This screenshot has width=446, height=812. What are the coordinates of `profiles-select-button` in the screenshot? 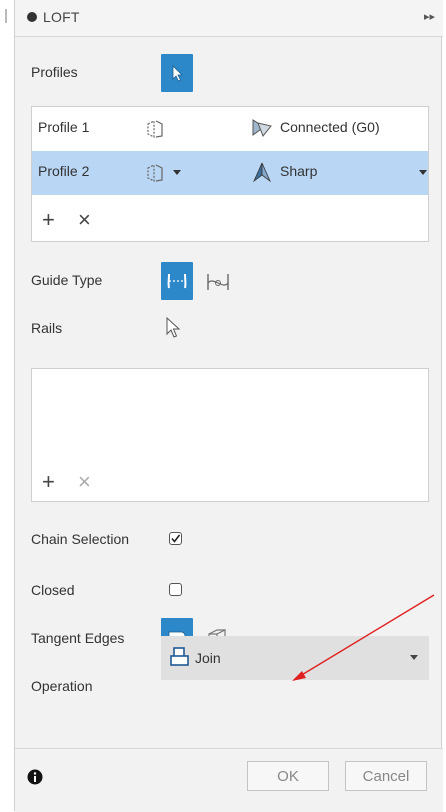 It's located at (177, 73).